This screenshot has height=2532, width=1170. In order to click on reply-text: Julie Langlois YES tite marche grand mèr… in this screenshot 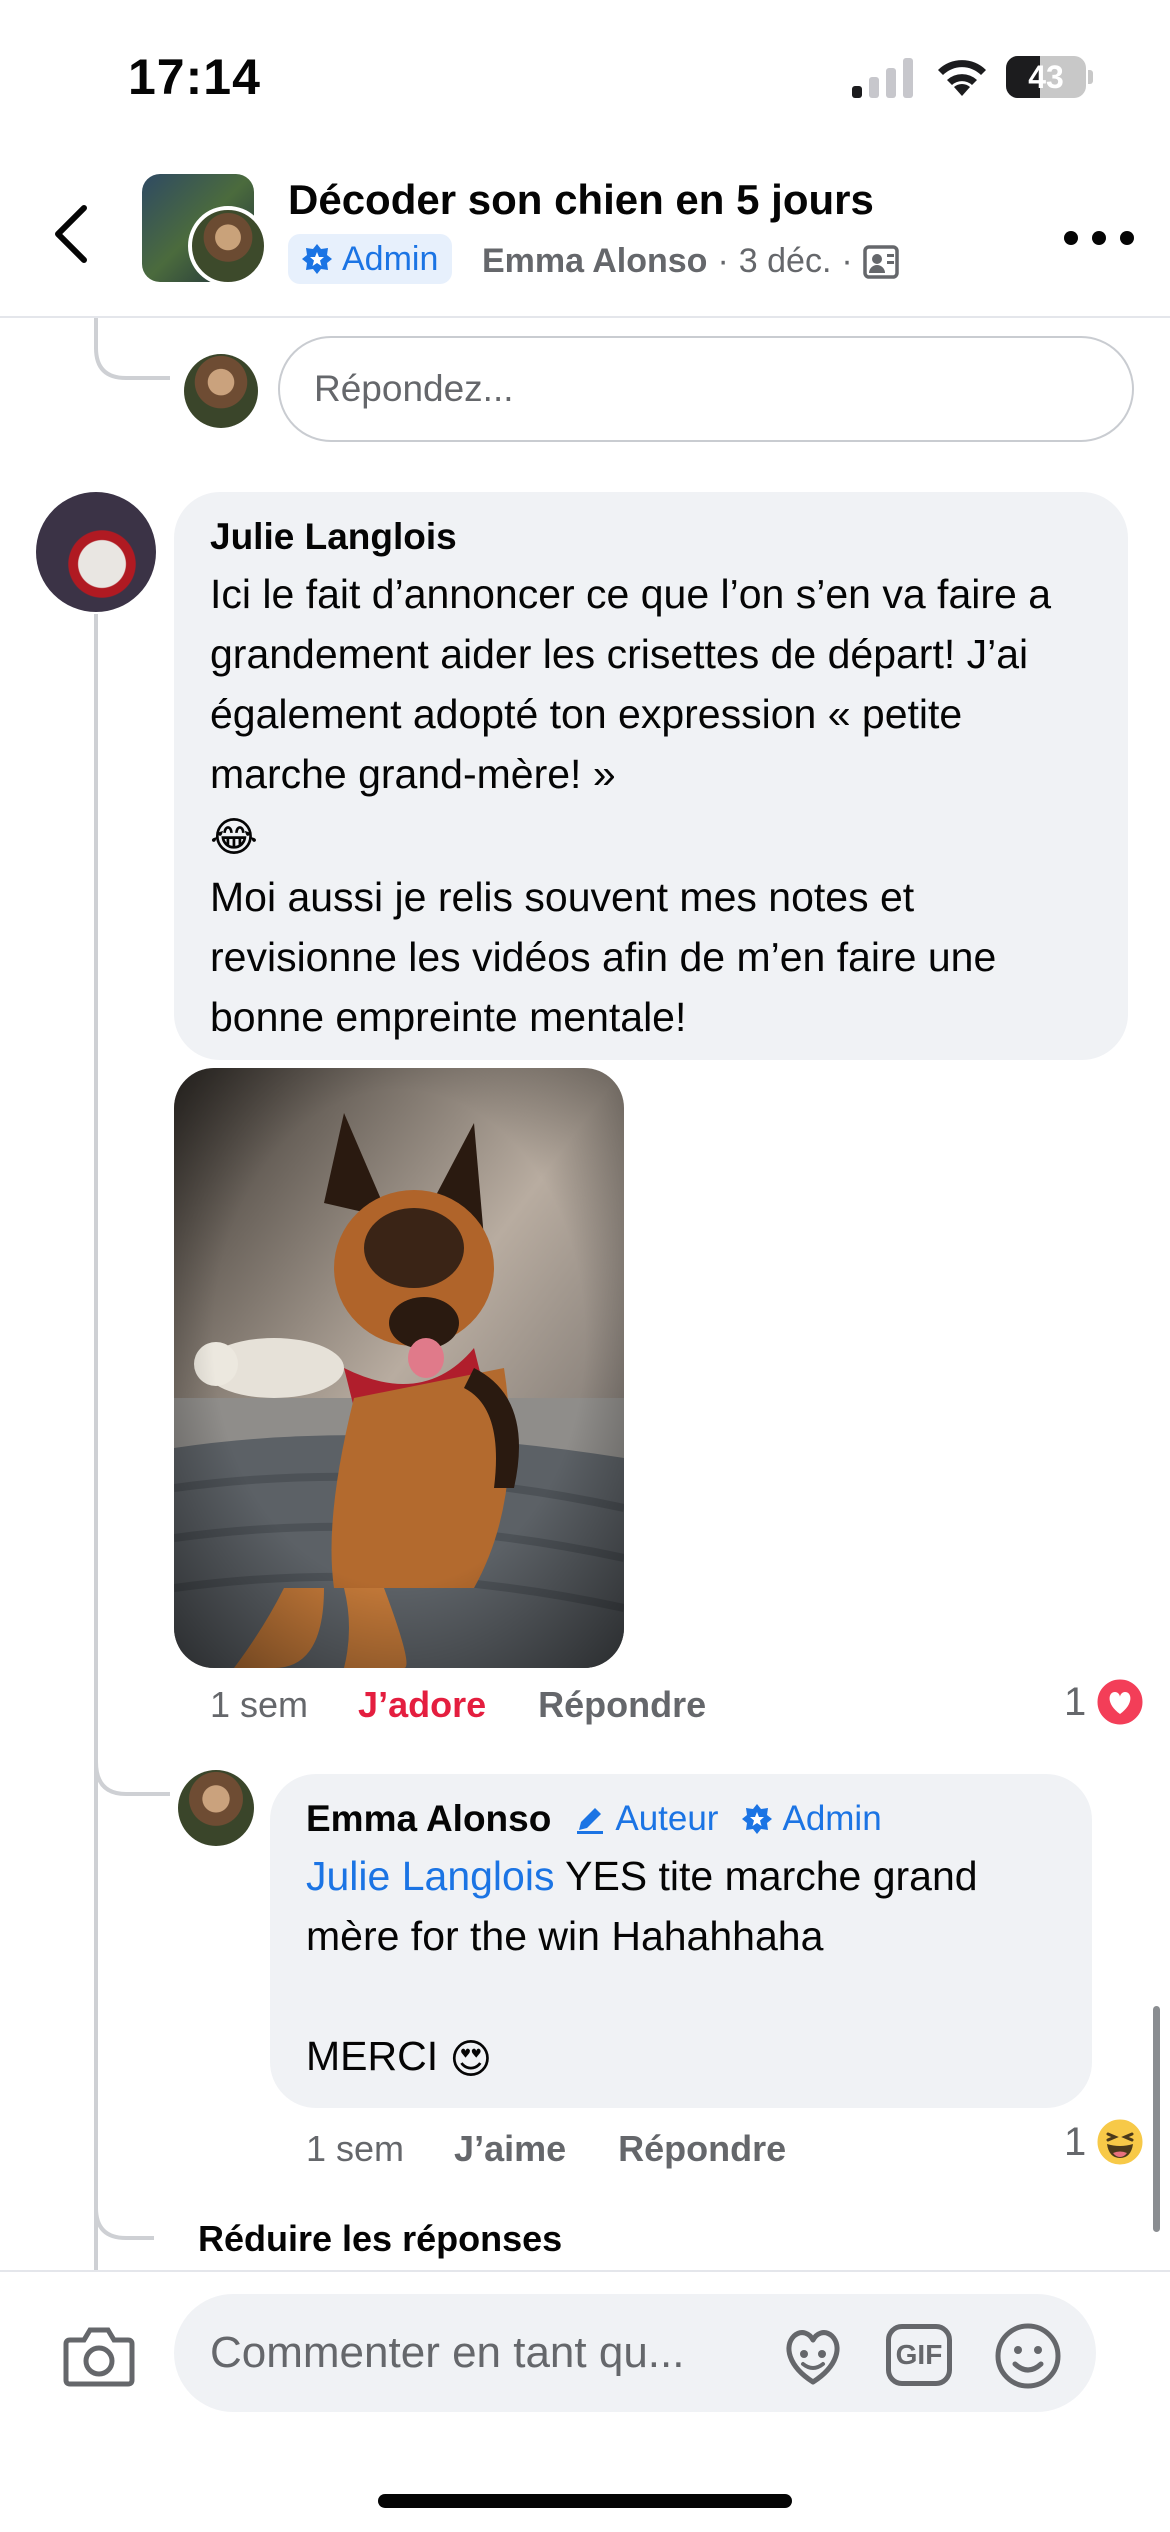, I will do `click(681, 1967)`.